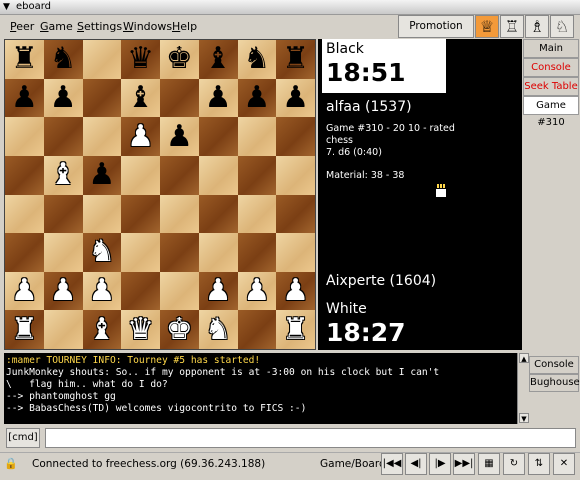  Describe the element at coordinates (102, 175) in the screenshot. I see `square-c5: ♟` at that location.